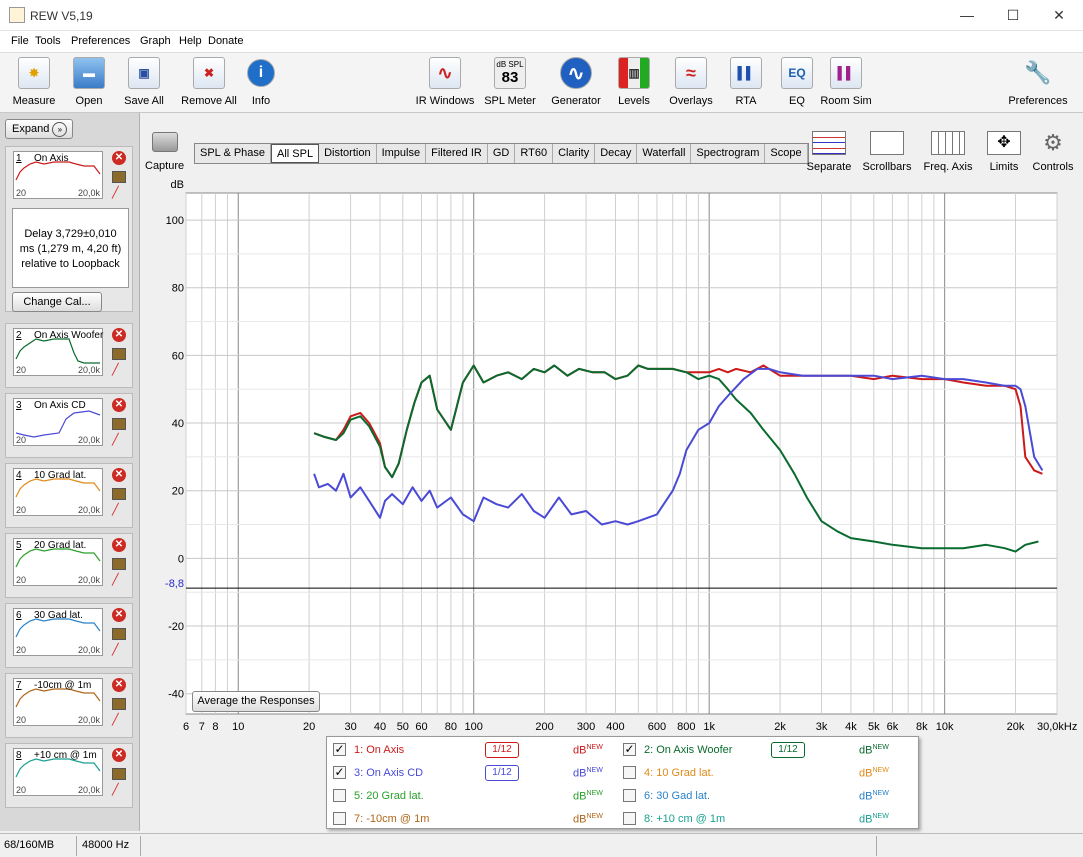  What do you see at coordinates (541, 845) in the screenshot?
I see `status-bar: 68/160MB 48000 Hz` at bounding box center [541, 845].